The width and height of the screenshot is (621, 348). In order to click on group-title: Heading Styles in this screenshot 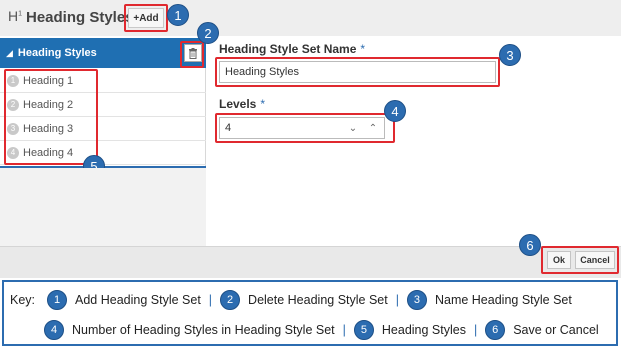, I will do `click(57, 53)`.